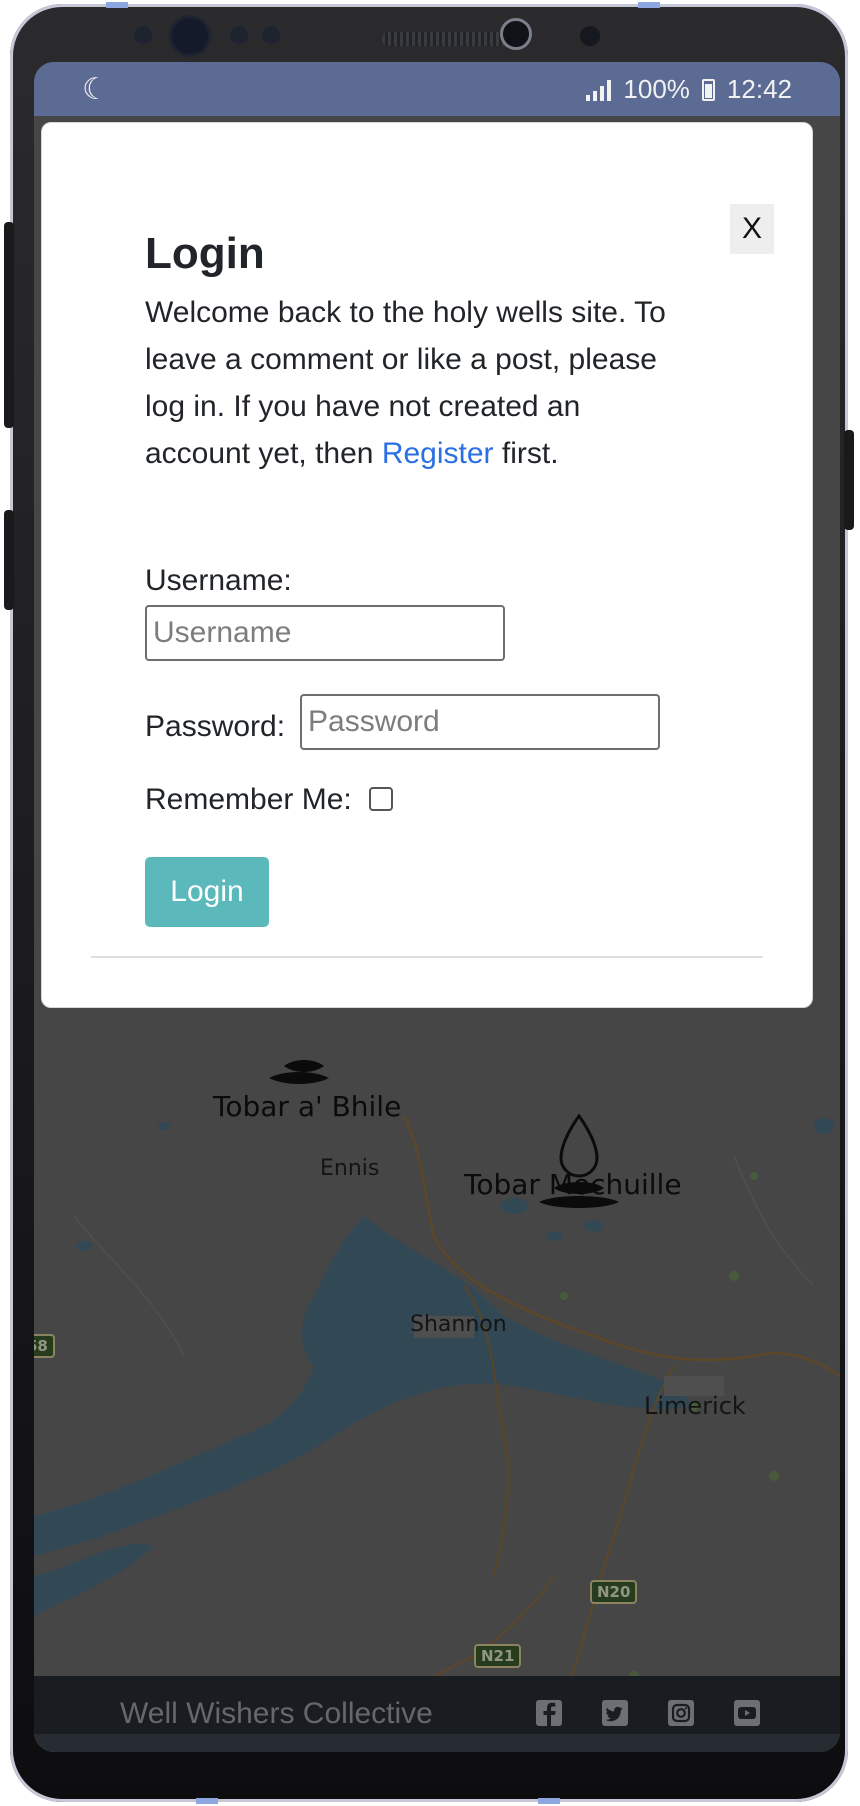 The height and width of the screenshot is (1806, 860). What do you see at coordinates (9, 325) in the screenshot?
I see `volume-button` at bounding box center [9, 325].